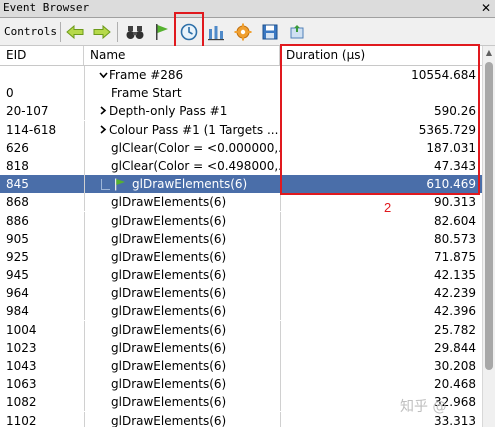 Image resolution: width=495 pixels, height=427 pixels. Describe the element at coordinates (45, 75) in the screenshot. I see `event-id` at that location.